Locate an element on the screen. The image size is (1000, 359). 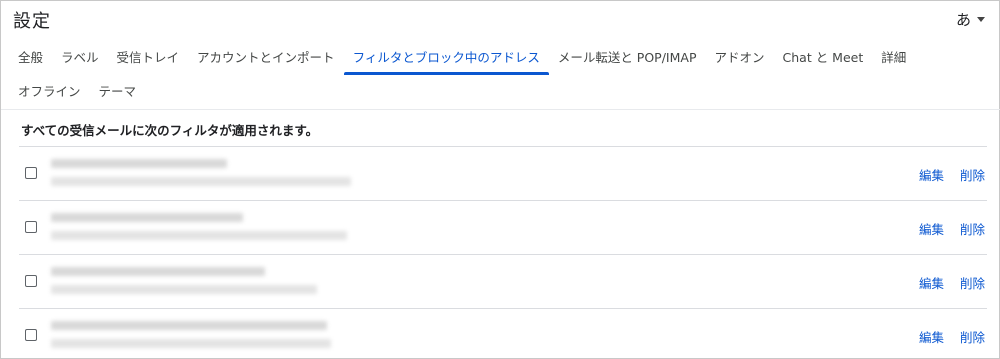
input-method-selector: あ is located at coordinates (970, 19).